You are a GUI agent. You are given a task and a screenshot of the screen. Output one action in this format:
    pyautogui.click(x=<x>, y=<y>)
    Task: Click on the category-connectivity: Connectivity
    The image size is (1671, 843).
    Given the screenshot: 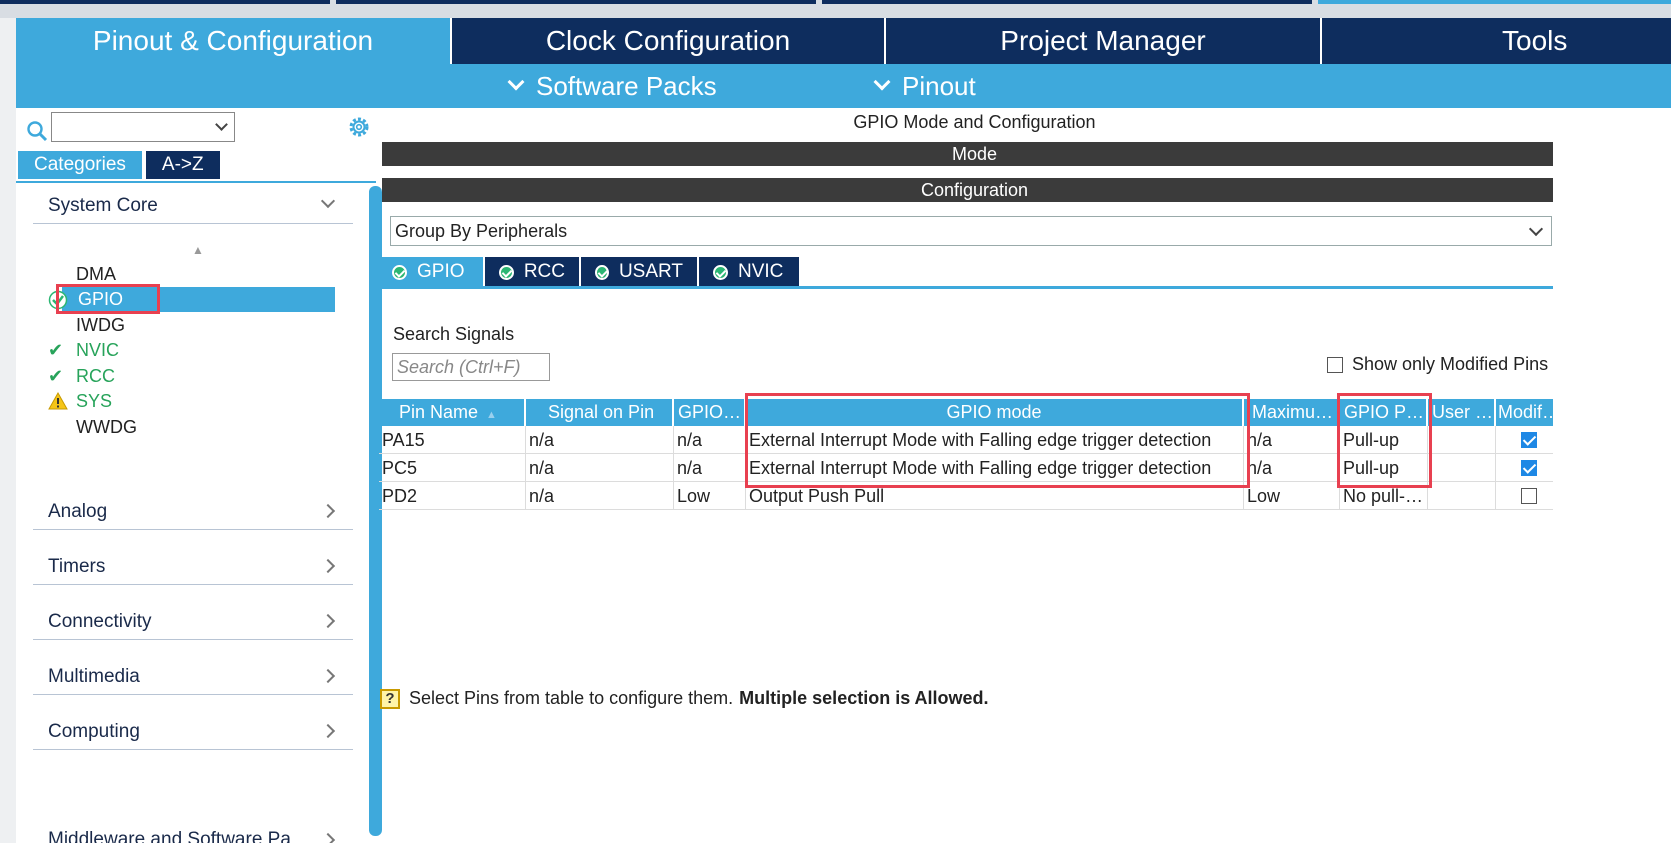 What is the action you would take?
    pyautogui.click(x=193, y=622)
    